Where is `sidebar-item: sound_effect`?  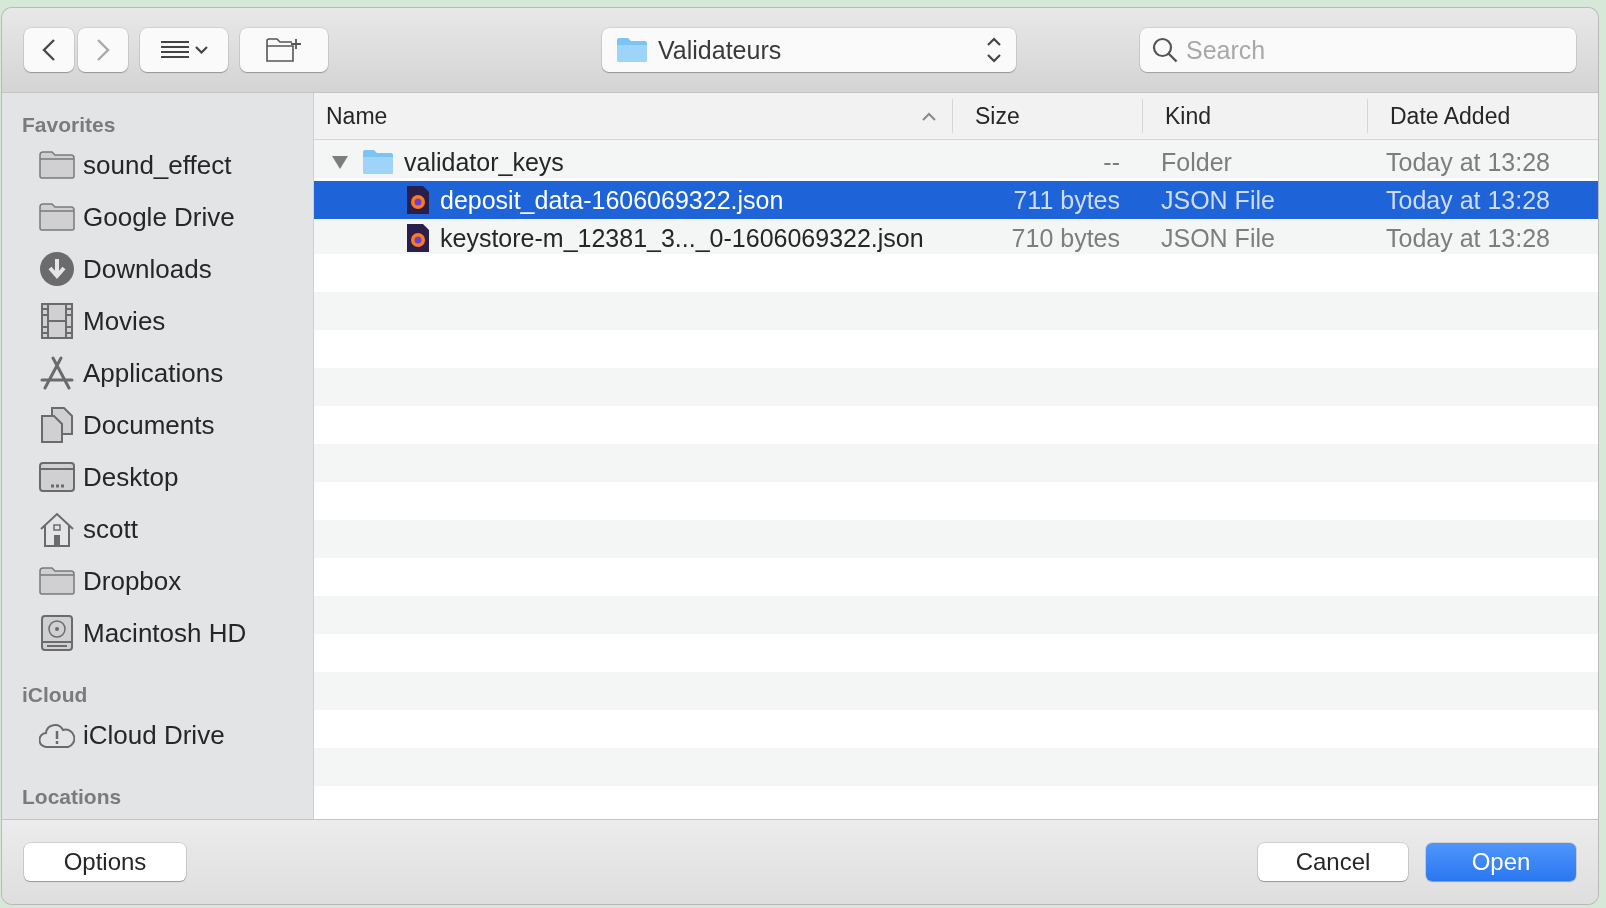
sidebar-item: sound_effect is located at coordinates (157, 165).